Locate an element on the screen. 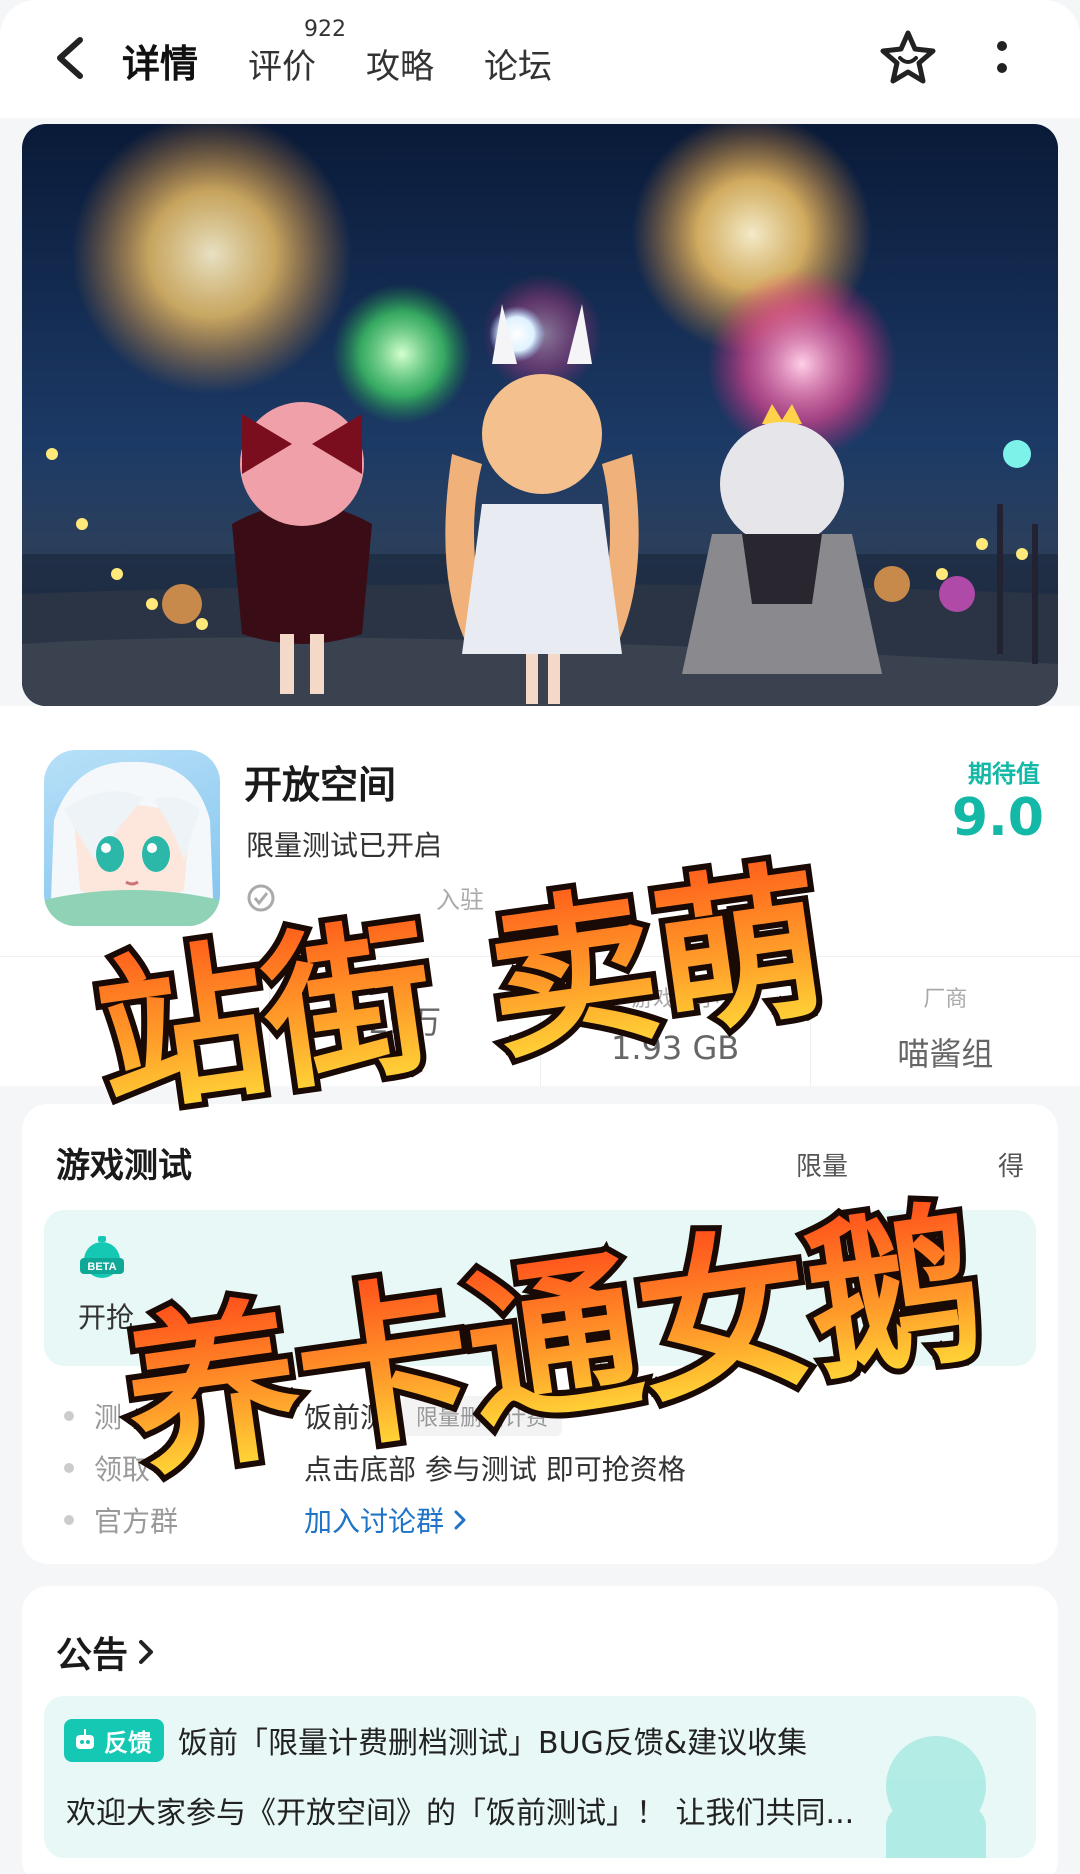  more-options-icon is located at coordinates (1002, 58).